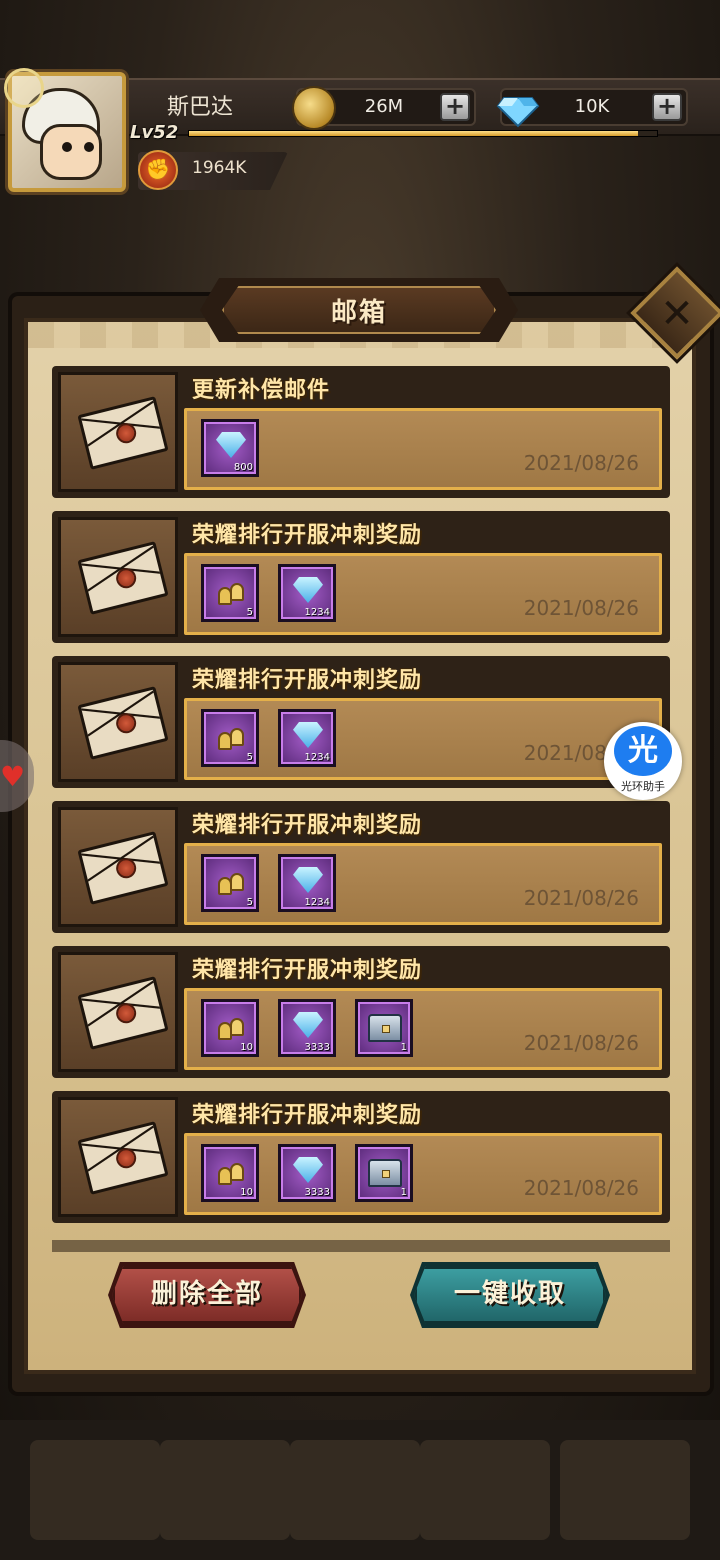  Describe the element at coordinates (667, 107) in the screenshot. I see `add-gems-button: +` at that location.